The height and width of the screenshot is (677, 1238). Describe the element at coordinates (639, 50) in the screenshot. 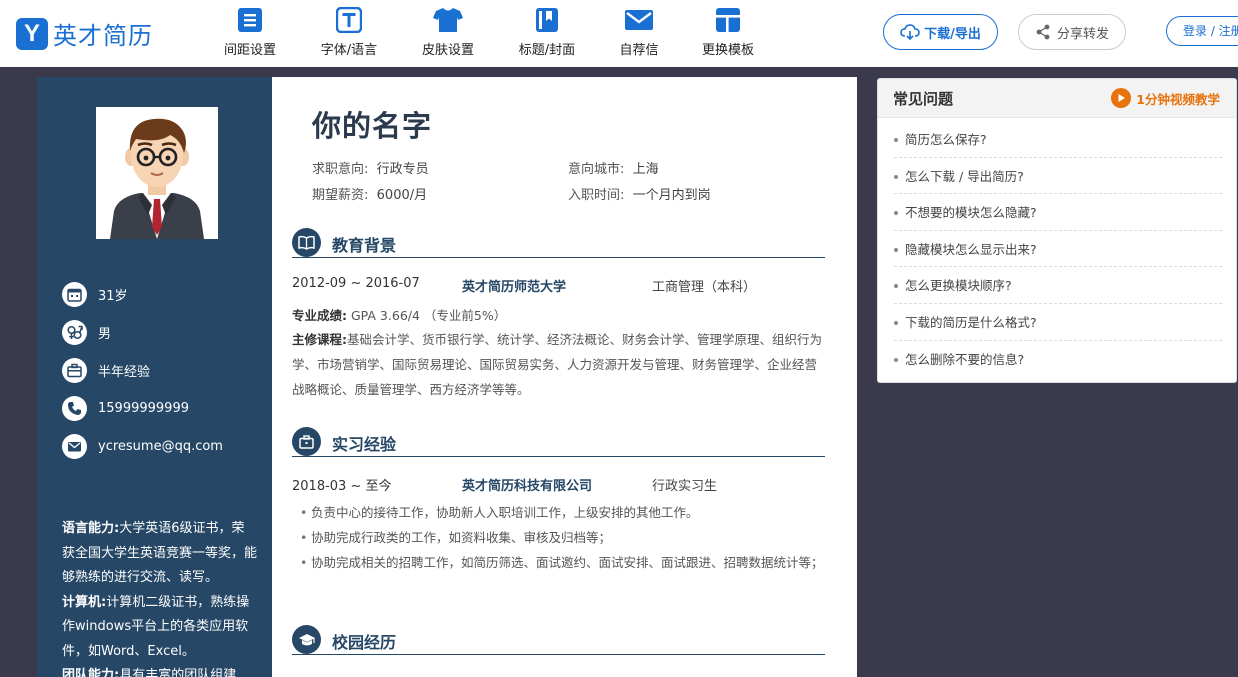

I see `nav-label: 自荐信` at that location.